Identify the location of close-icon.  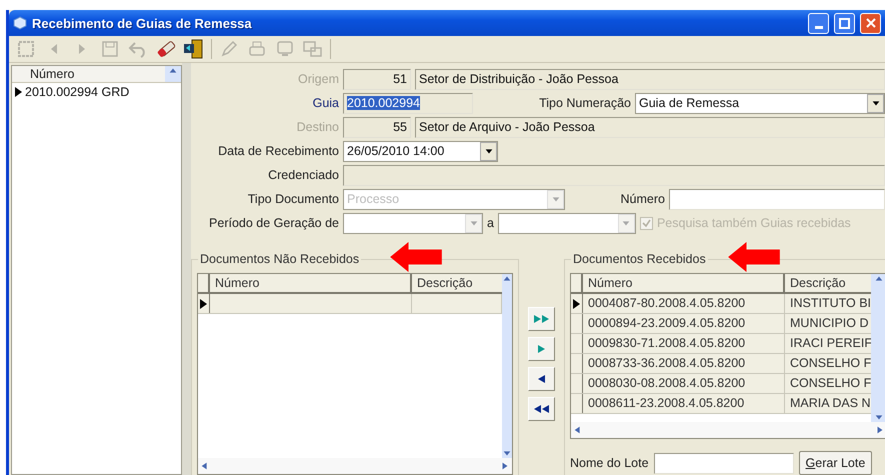
(871, 23).